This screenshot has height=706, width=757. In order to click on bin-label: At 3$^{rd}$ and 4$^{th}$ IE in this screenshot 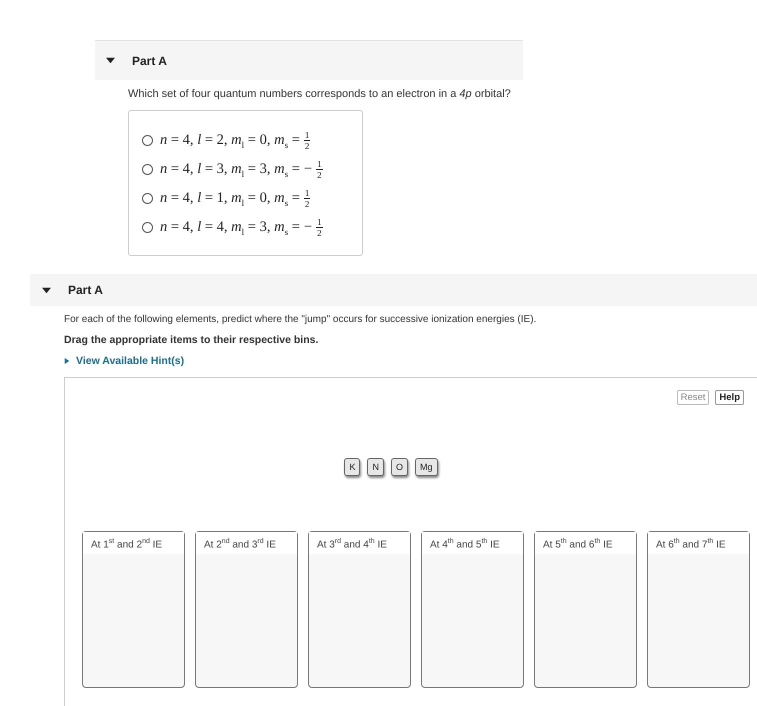, I will do `click(359, 543)`.